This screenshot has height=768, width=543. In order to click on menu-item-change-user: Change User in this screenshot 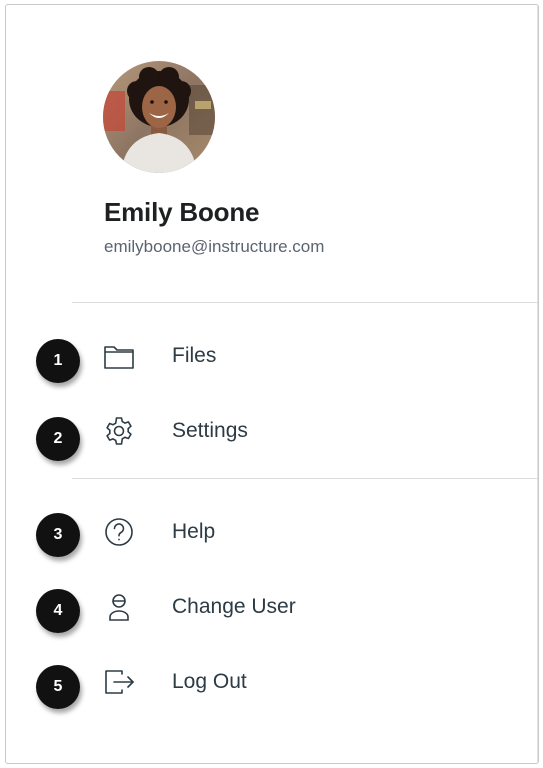, I will do `click(272, 607)`.